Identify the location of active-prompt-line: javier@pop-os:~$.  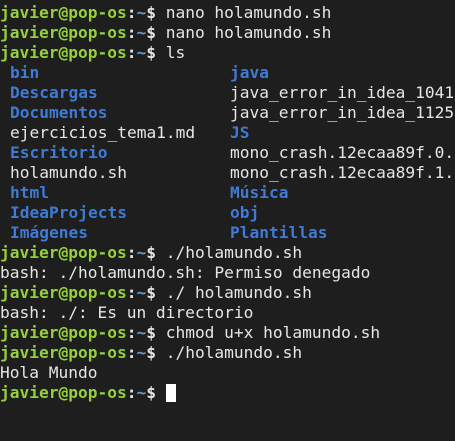
(227, 393).